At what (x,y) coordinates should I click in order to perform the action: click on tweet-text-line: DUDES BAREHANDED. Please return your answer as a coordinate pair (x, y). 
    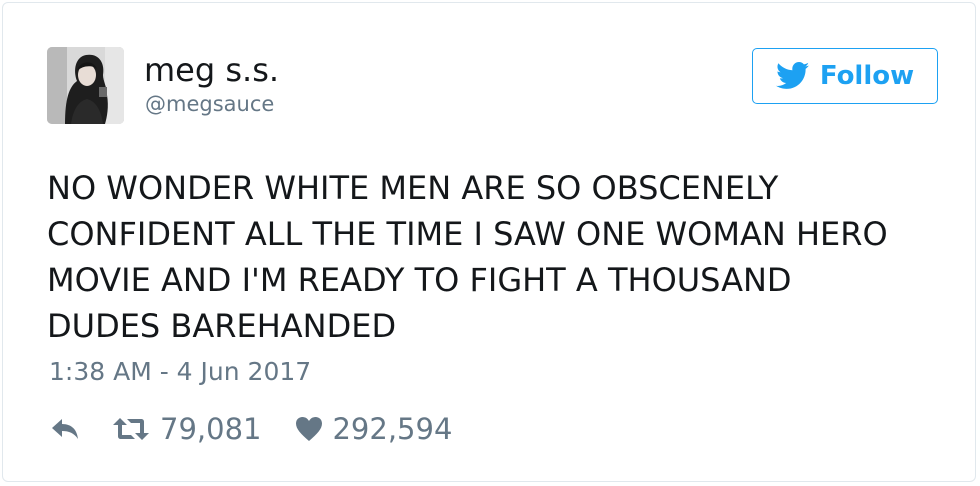
    Looking at the image, I should click on (222, 326).